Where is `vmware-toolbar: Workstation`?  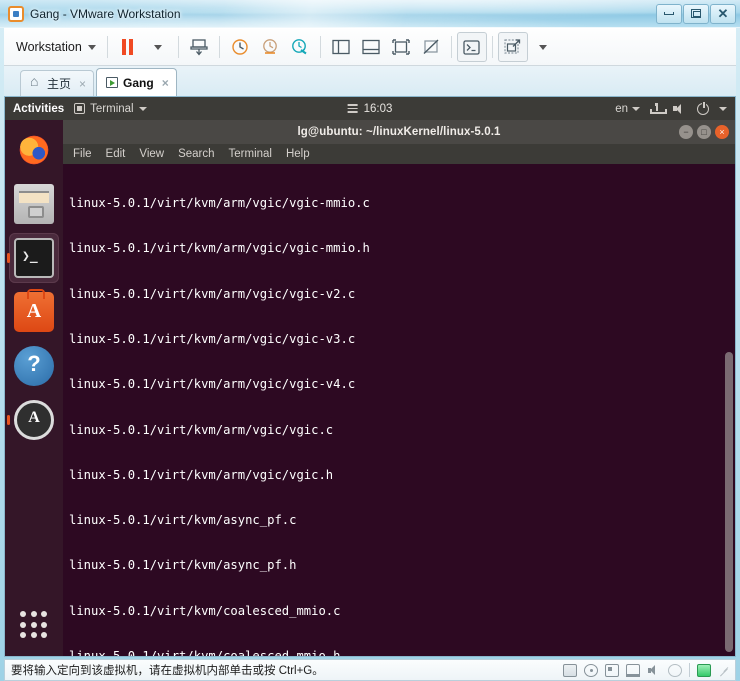 vmware-toolbar: Workstation is located at coordinates (370, 47).